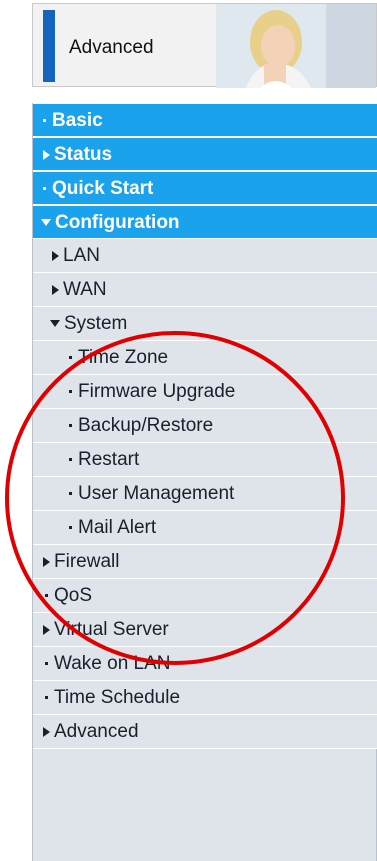 Image resolution: width=377 pixels, height=861 pixels. I want to click on menu-item-label: Wake on LAN, so click(112, 663).